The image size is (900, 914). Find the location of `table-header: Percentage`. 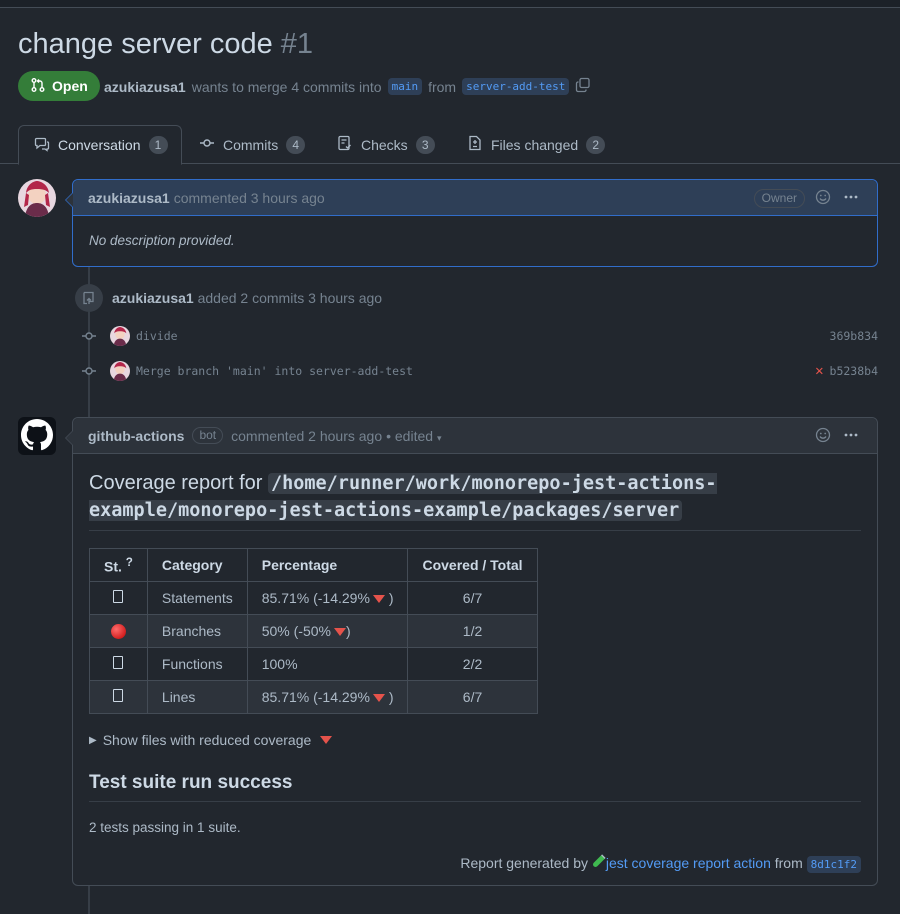

table-header: Percentage is located at coordinates (327, 565).